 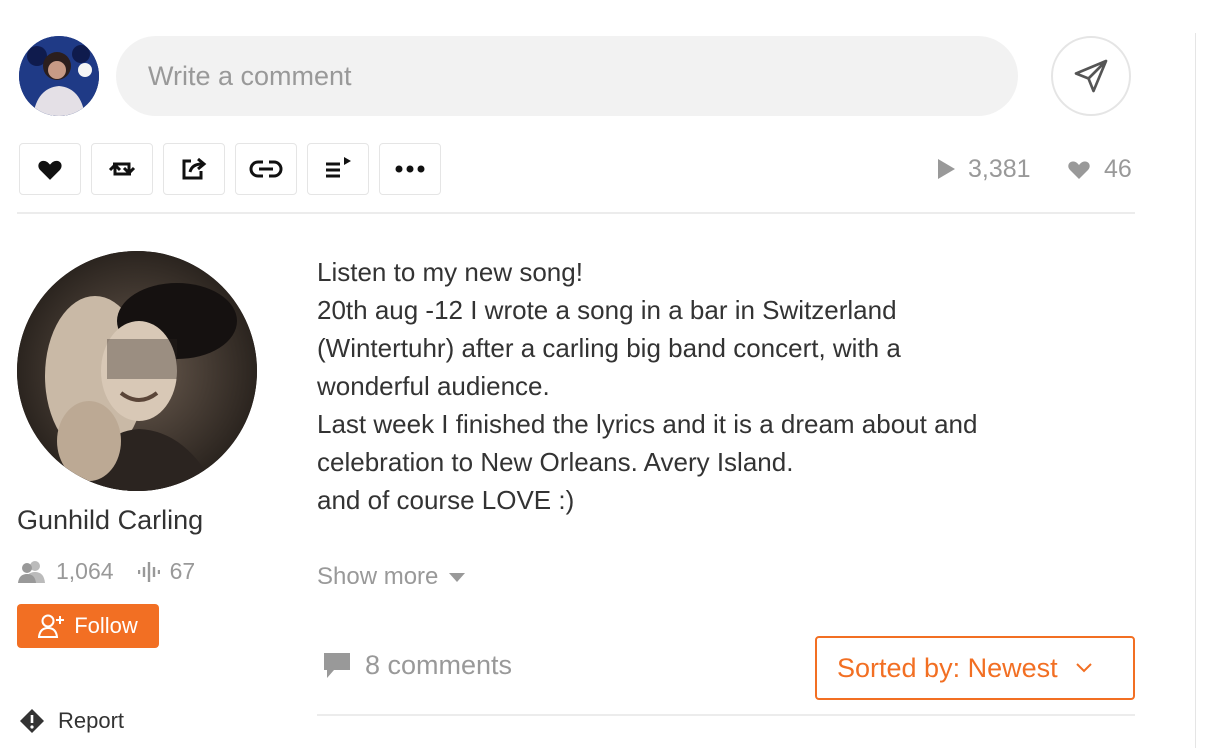 What do you see at coordinates (947, 667) in the screenshot?
I see `sort-label: Sorted by: Newest` at bounding box center [947, 667].